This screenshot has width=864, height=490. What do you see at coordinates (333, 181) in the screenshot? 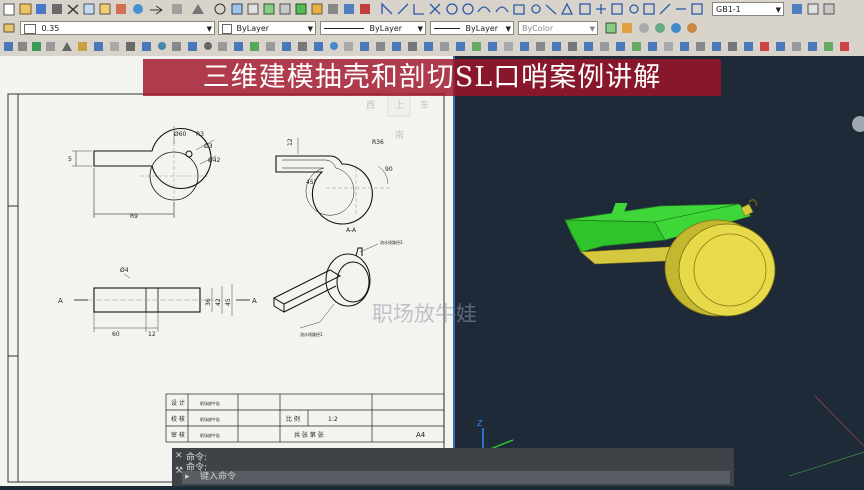
I see `section-view` at bounding box center [333, 181].